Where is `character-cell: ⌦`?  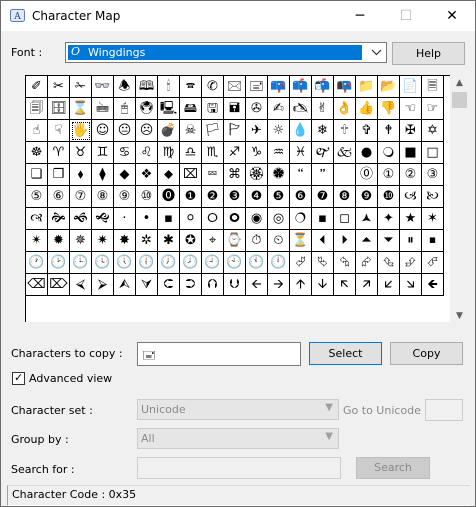 character-cell: ⌦ is located at coordinates (59, 285).